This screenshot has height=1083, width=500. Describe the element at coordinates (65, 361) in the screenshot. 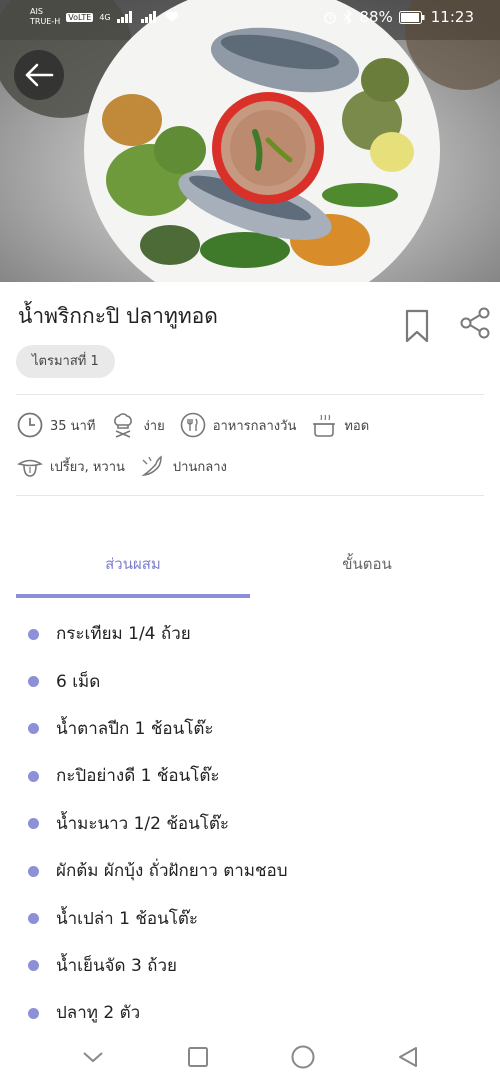

I see `trimester-tag: ไตรมาสที่ 1` at that location.